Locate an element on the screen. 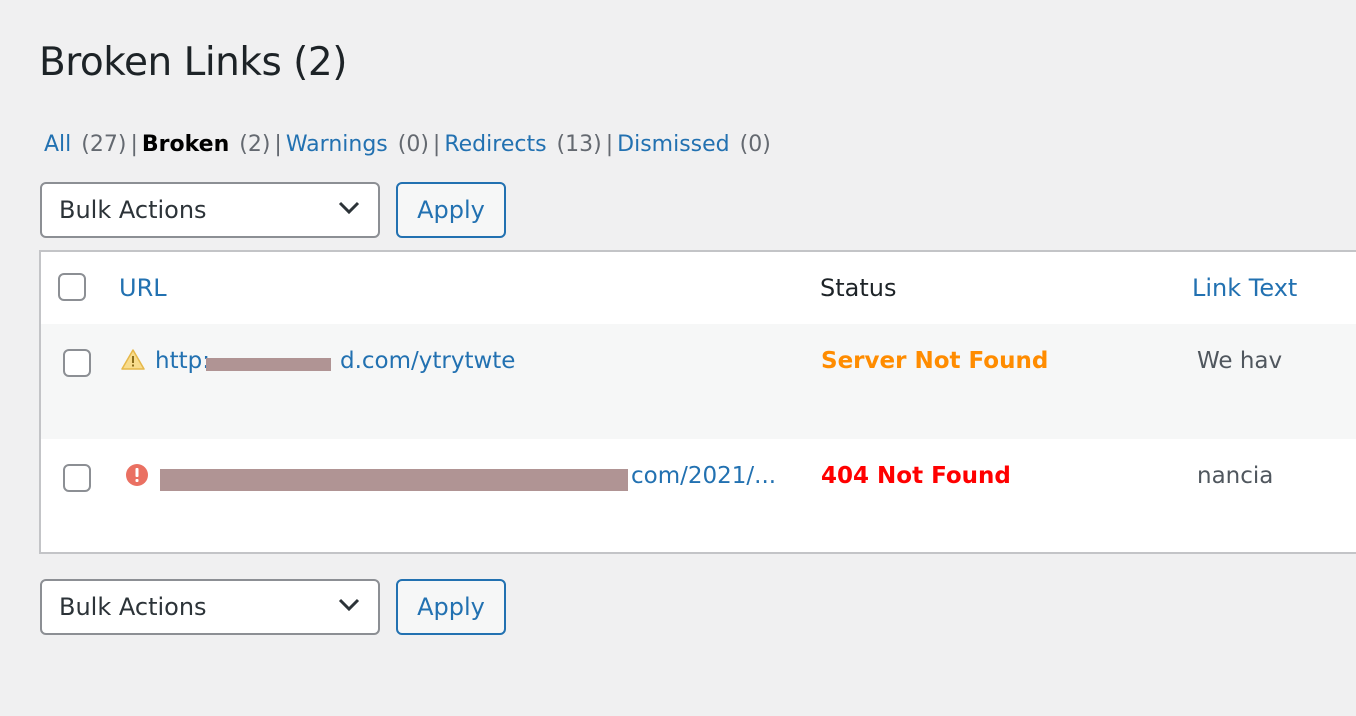 The width and height of the screenshot is (1356, 716). bulk-actions-top: Bulk Actions Apply is located at coordinates (273, 212).